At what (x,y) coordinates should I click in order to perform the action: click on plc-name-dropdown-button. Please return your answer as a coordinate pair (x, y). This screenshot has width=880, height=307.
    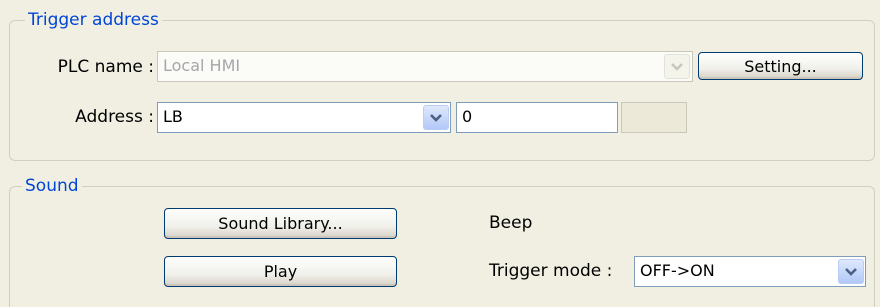
    Looking at the image, I should click on (677, 66).